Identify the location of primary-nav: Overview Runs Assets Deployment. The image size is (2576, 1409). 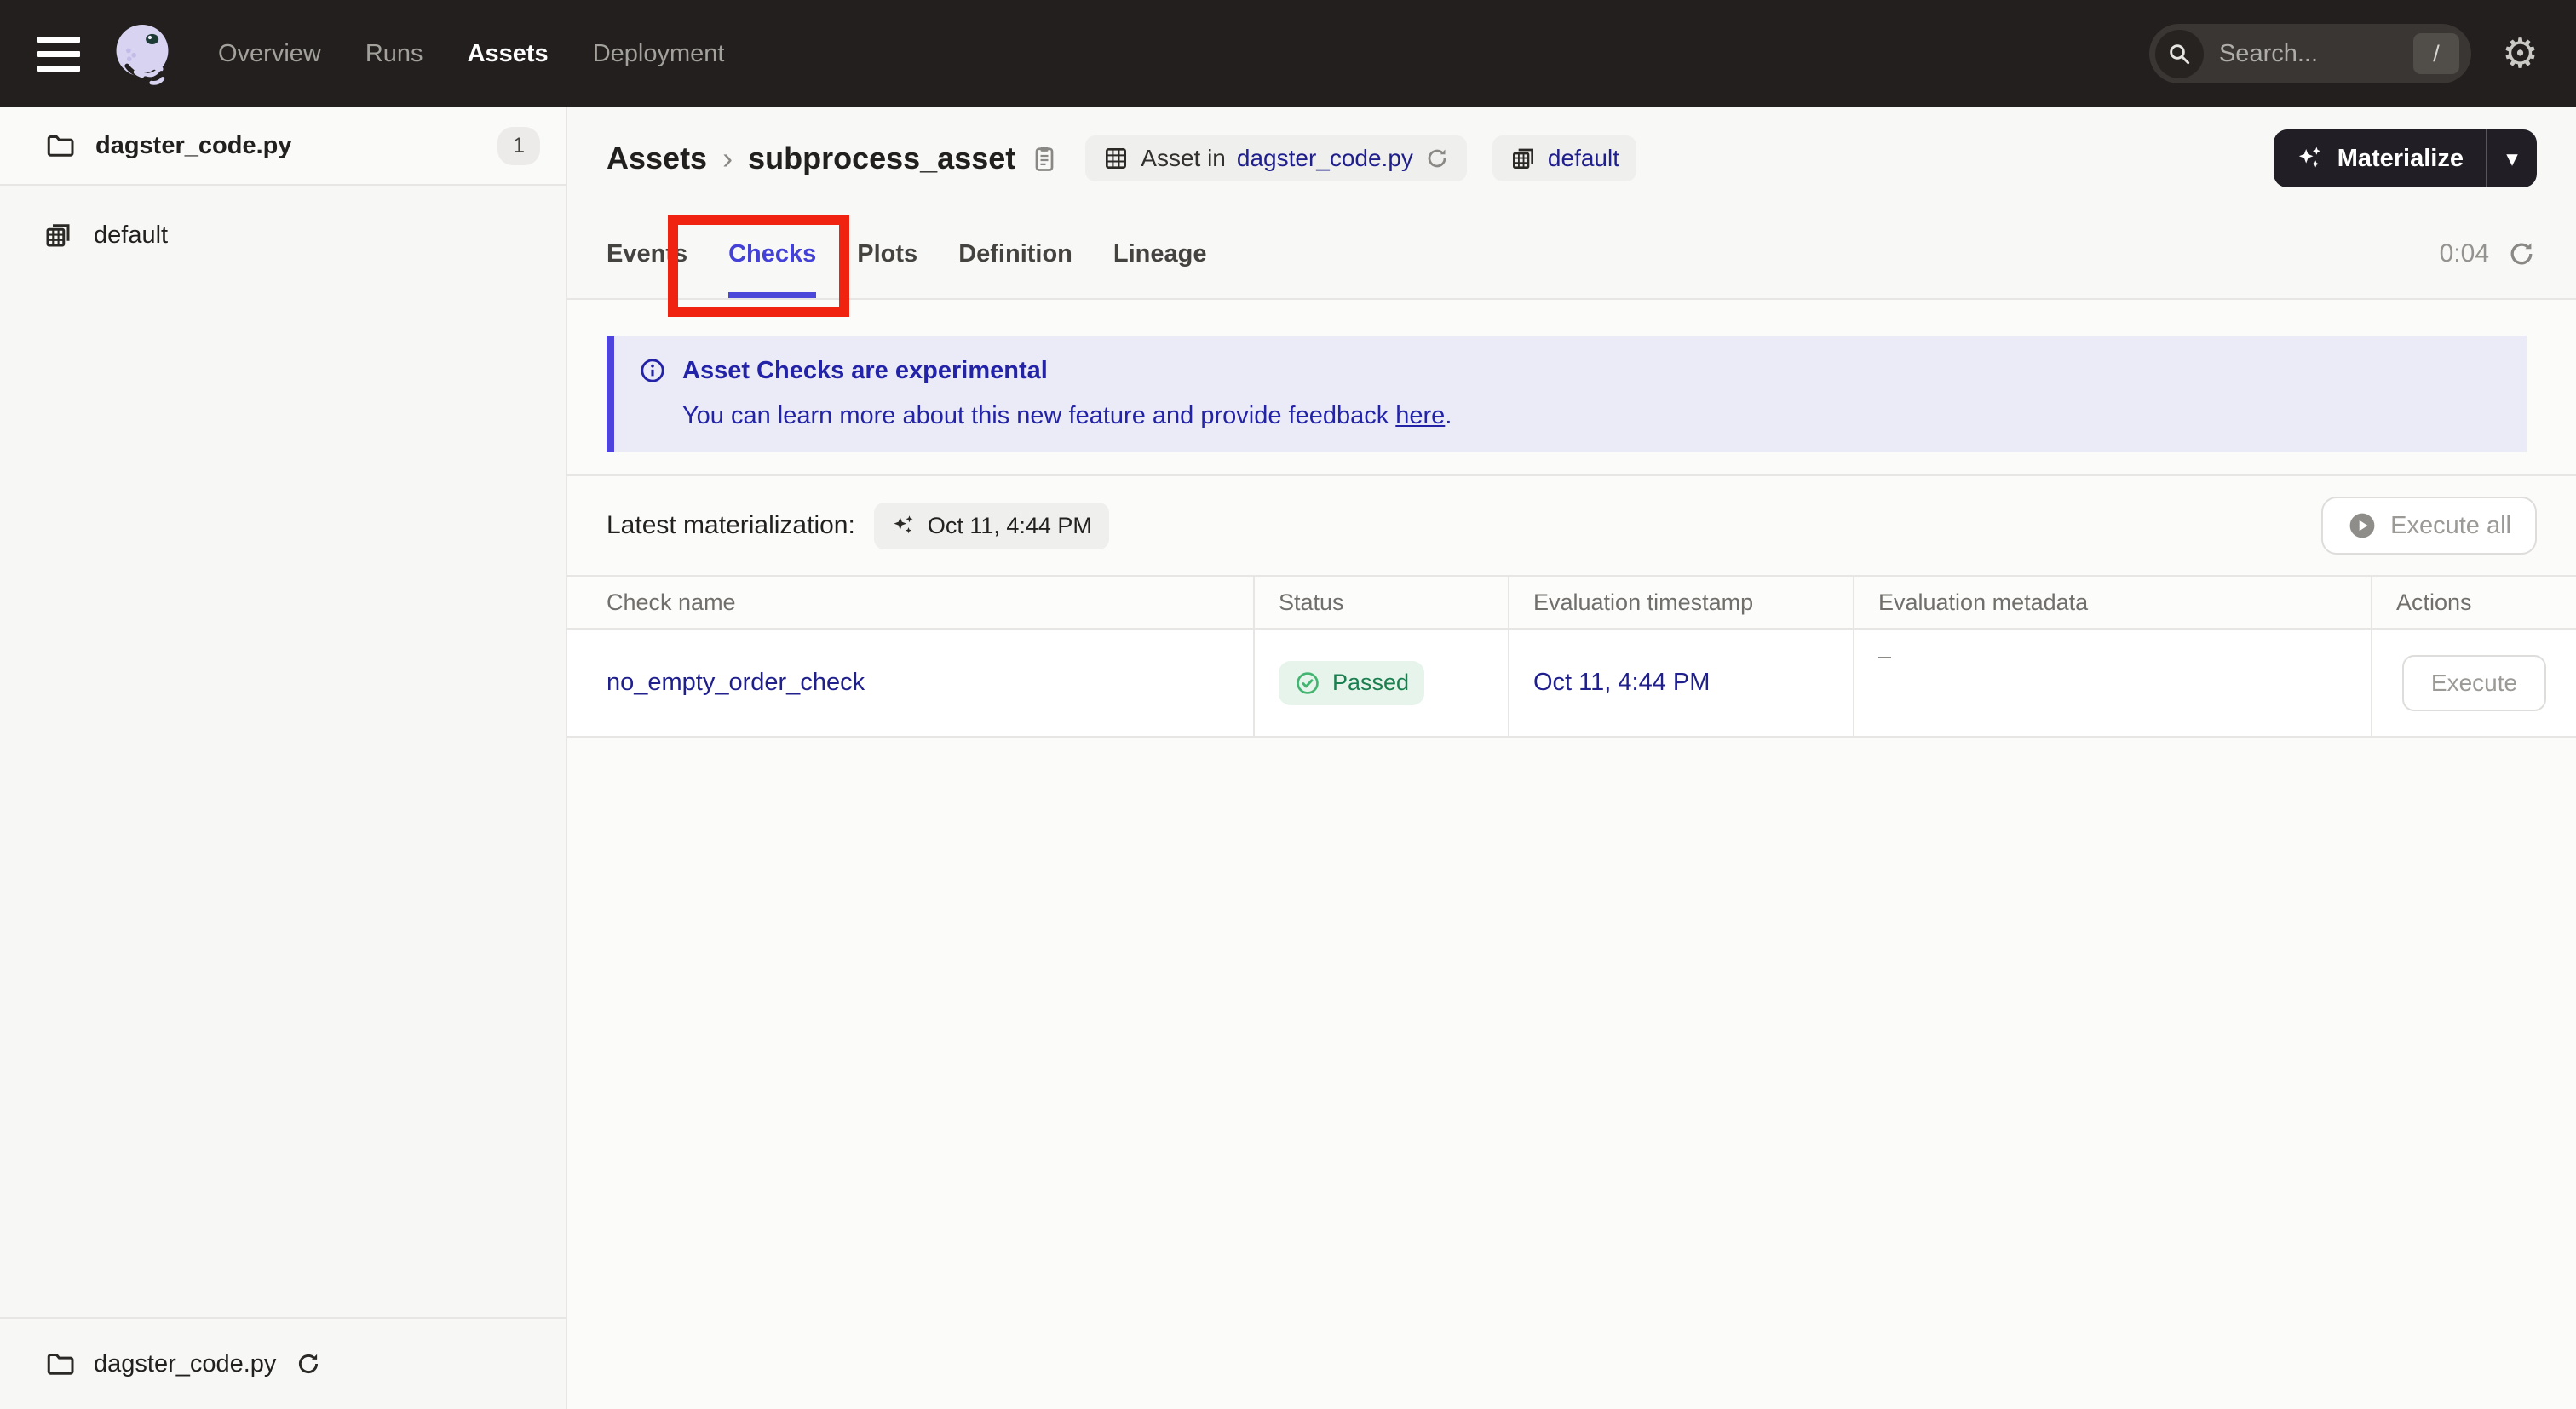
(471, 54).